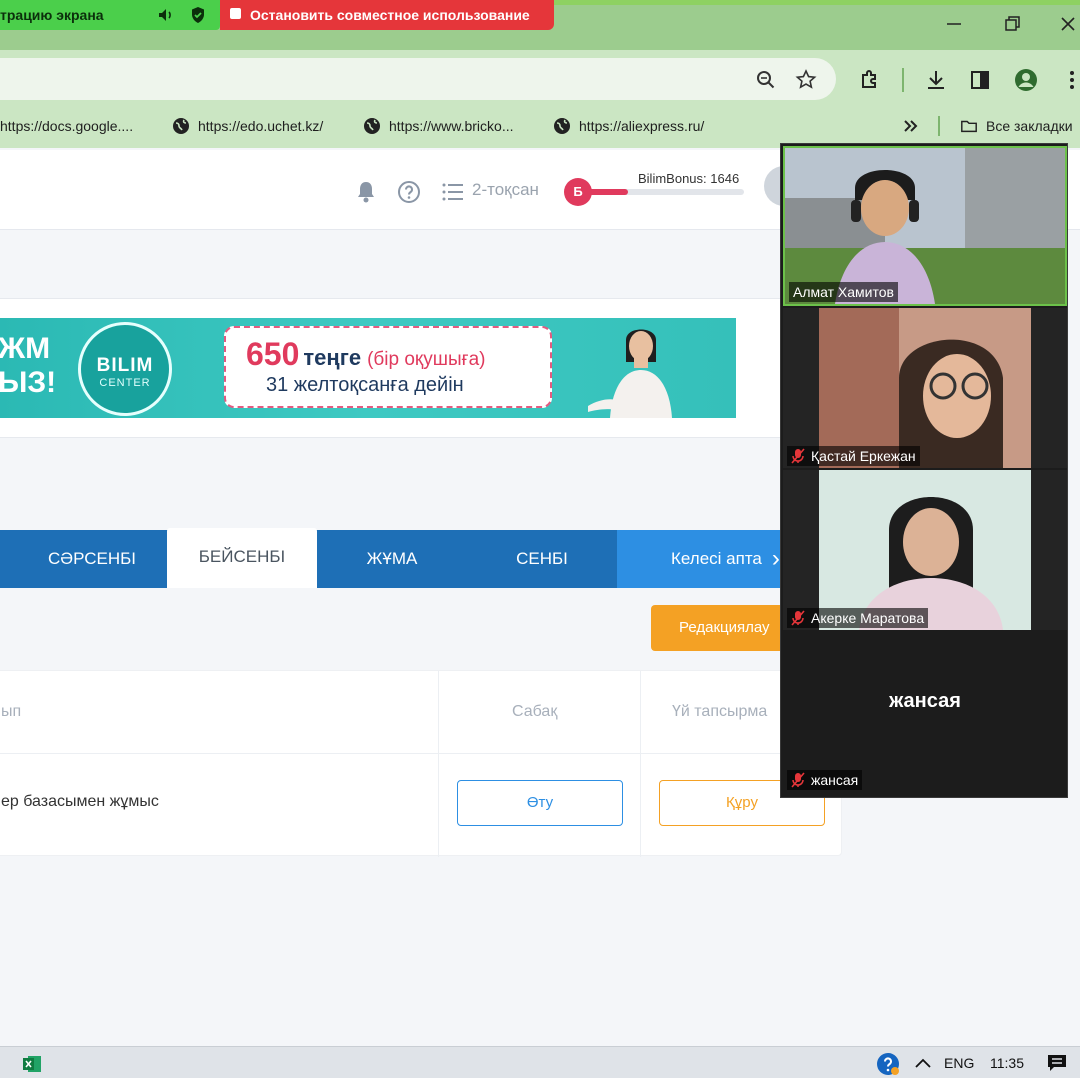 The width and height of the screenshot is (1080, 1078). I want to click on folder-icon, so click(969, 126).